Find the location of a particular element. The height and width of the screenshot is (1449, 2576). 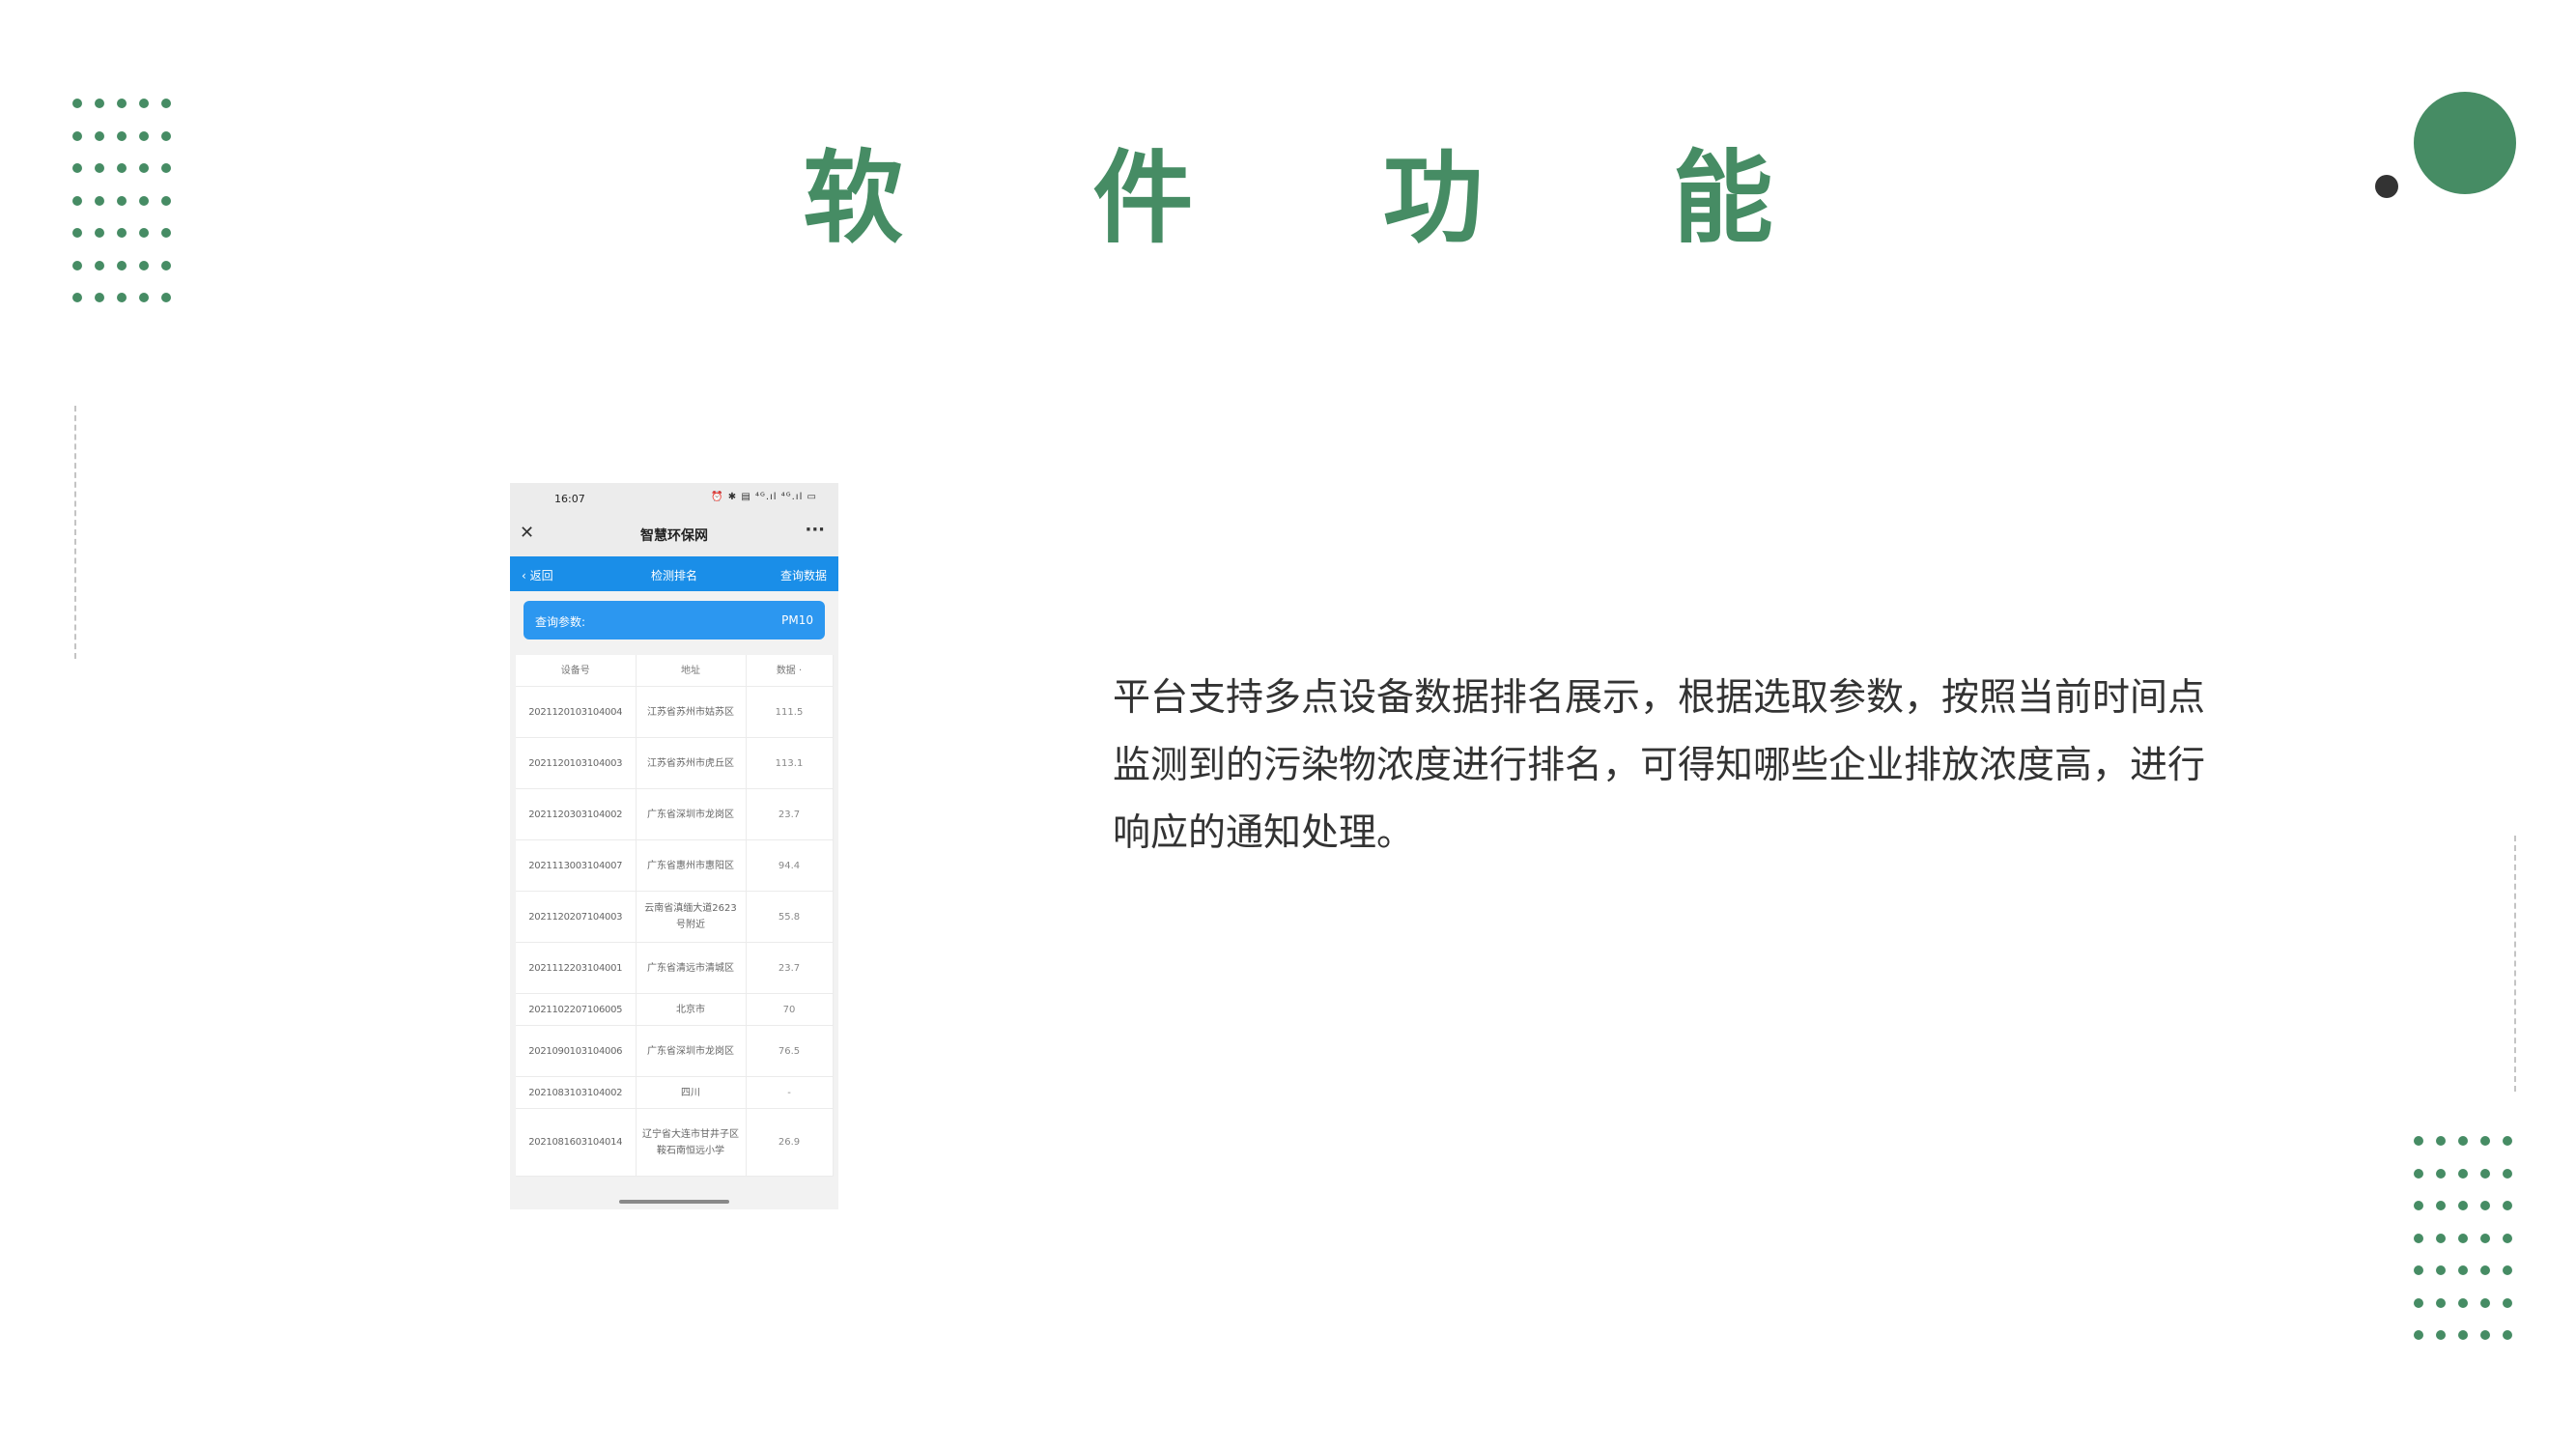

table-row: 2021102207106005 北京市 70 is located at coordinates (675, 1009).